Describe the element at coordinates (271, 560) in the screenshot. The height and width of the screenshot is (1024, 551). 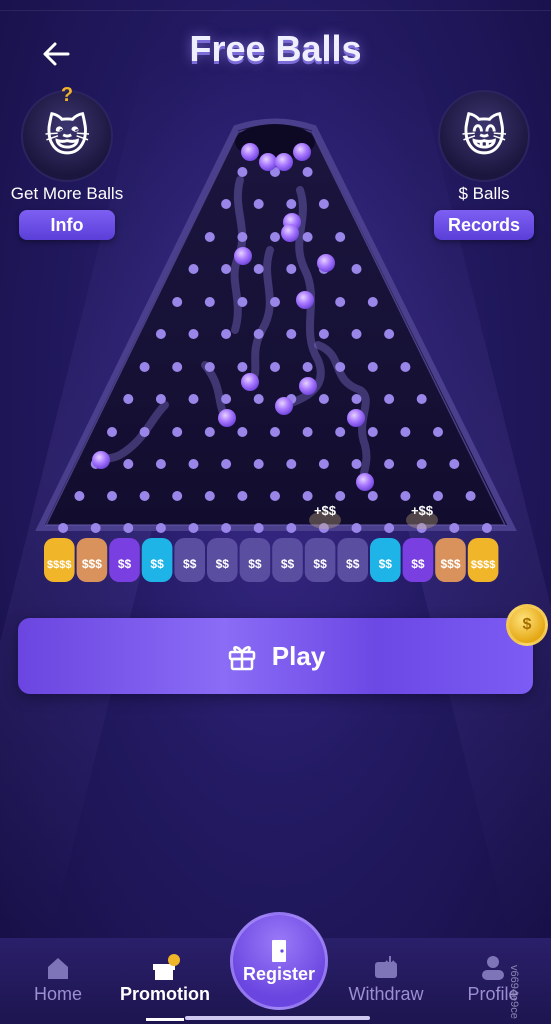
I see `prize-bins: $$$$ $$$ $$ $$ $$ $$ $$ $$ $$ $$ $$ $$ $$$ $$$$` at that location.